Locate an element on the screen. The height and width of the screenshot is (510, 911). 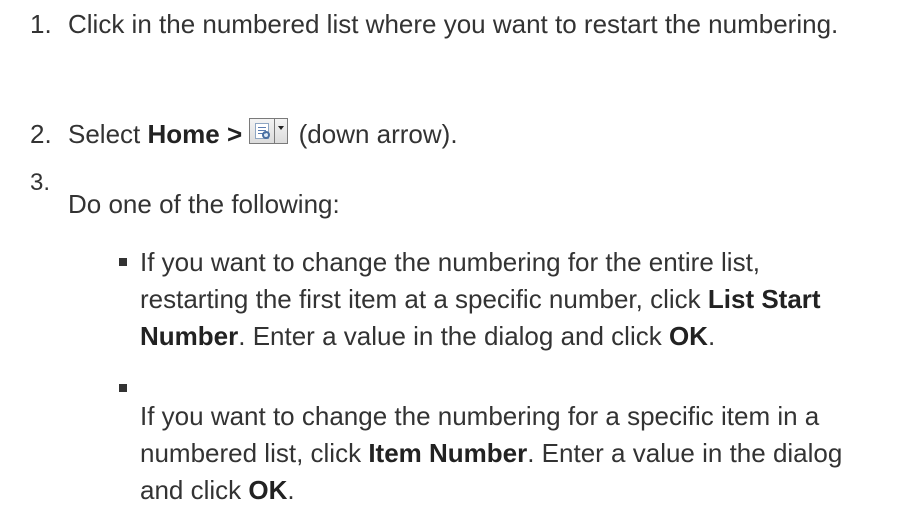
list-restart-icon is located at coordinates (262, 131).